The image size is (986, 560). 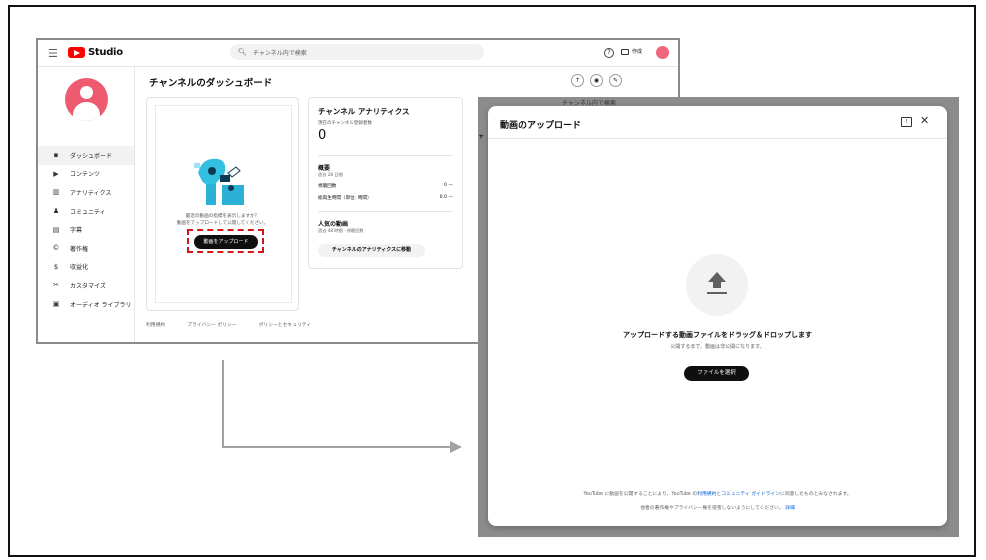 What do you see at coordinates (341, 230) in the screenshot?
I see `top-videos-period: 過去 48 時間 · 視聴回数` at bounding box center [341, 230].